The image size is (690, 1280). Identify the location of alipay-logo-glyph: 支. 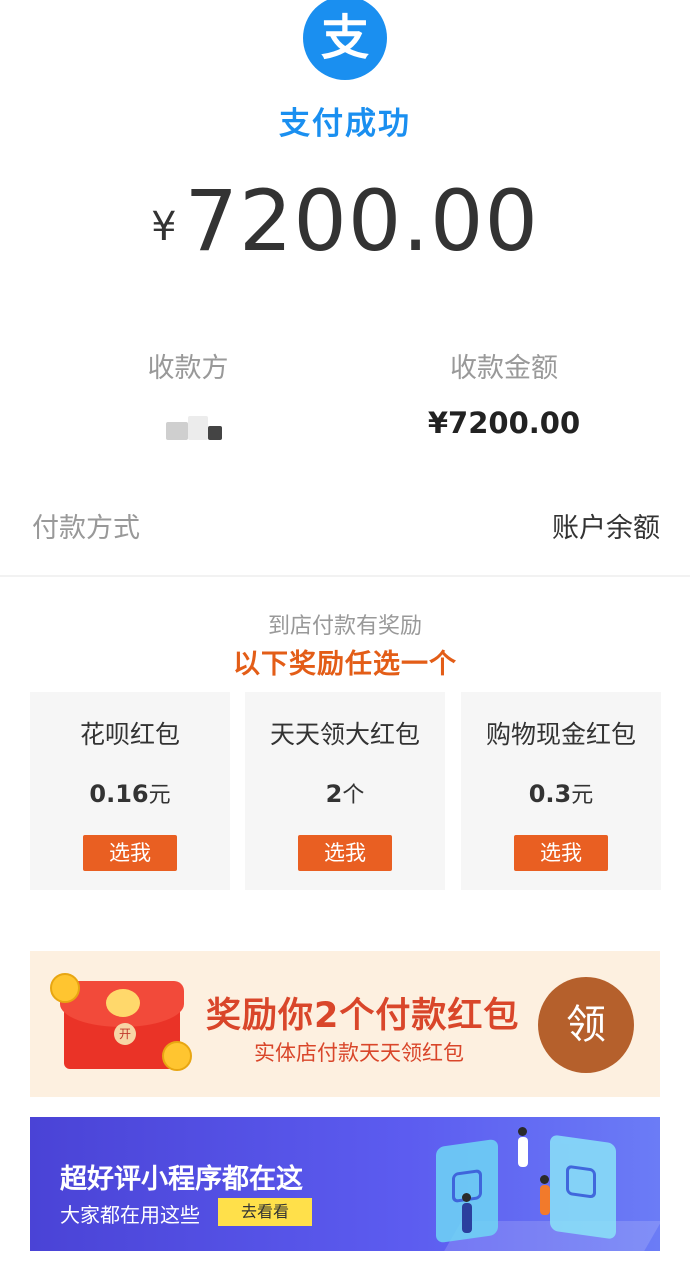
(344, 38).